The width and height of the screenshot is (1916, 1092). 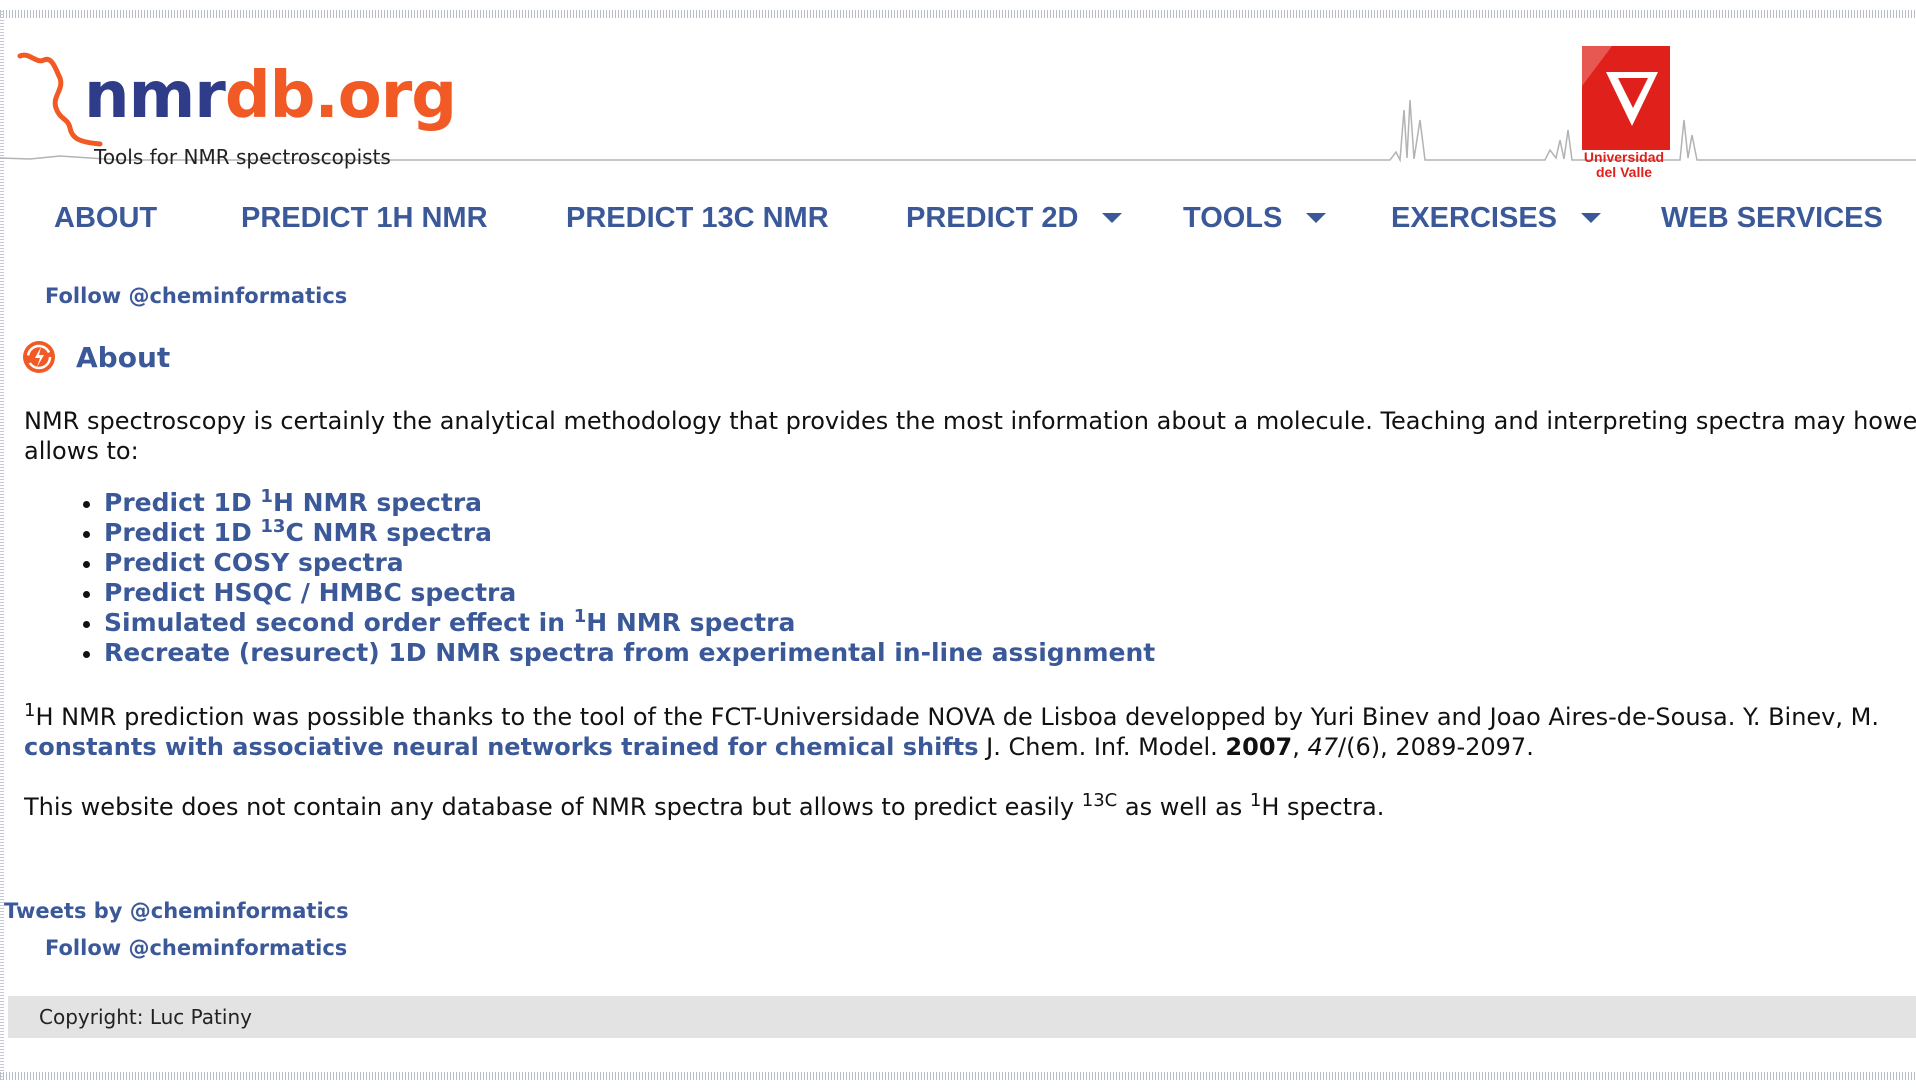 What do you see at coordinates (310, 592) in the screenshot?
I see `feature-link-predict-hsqc-hmbc: Predict HSQC / HMBC spectra` at bounding box center [310, 592].